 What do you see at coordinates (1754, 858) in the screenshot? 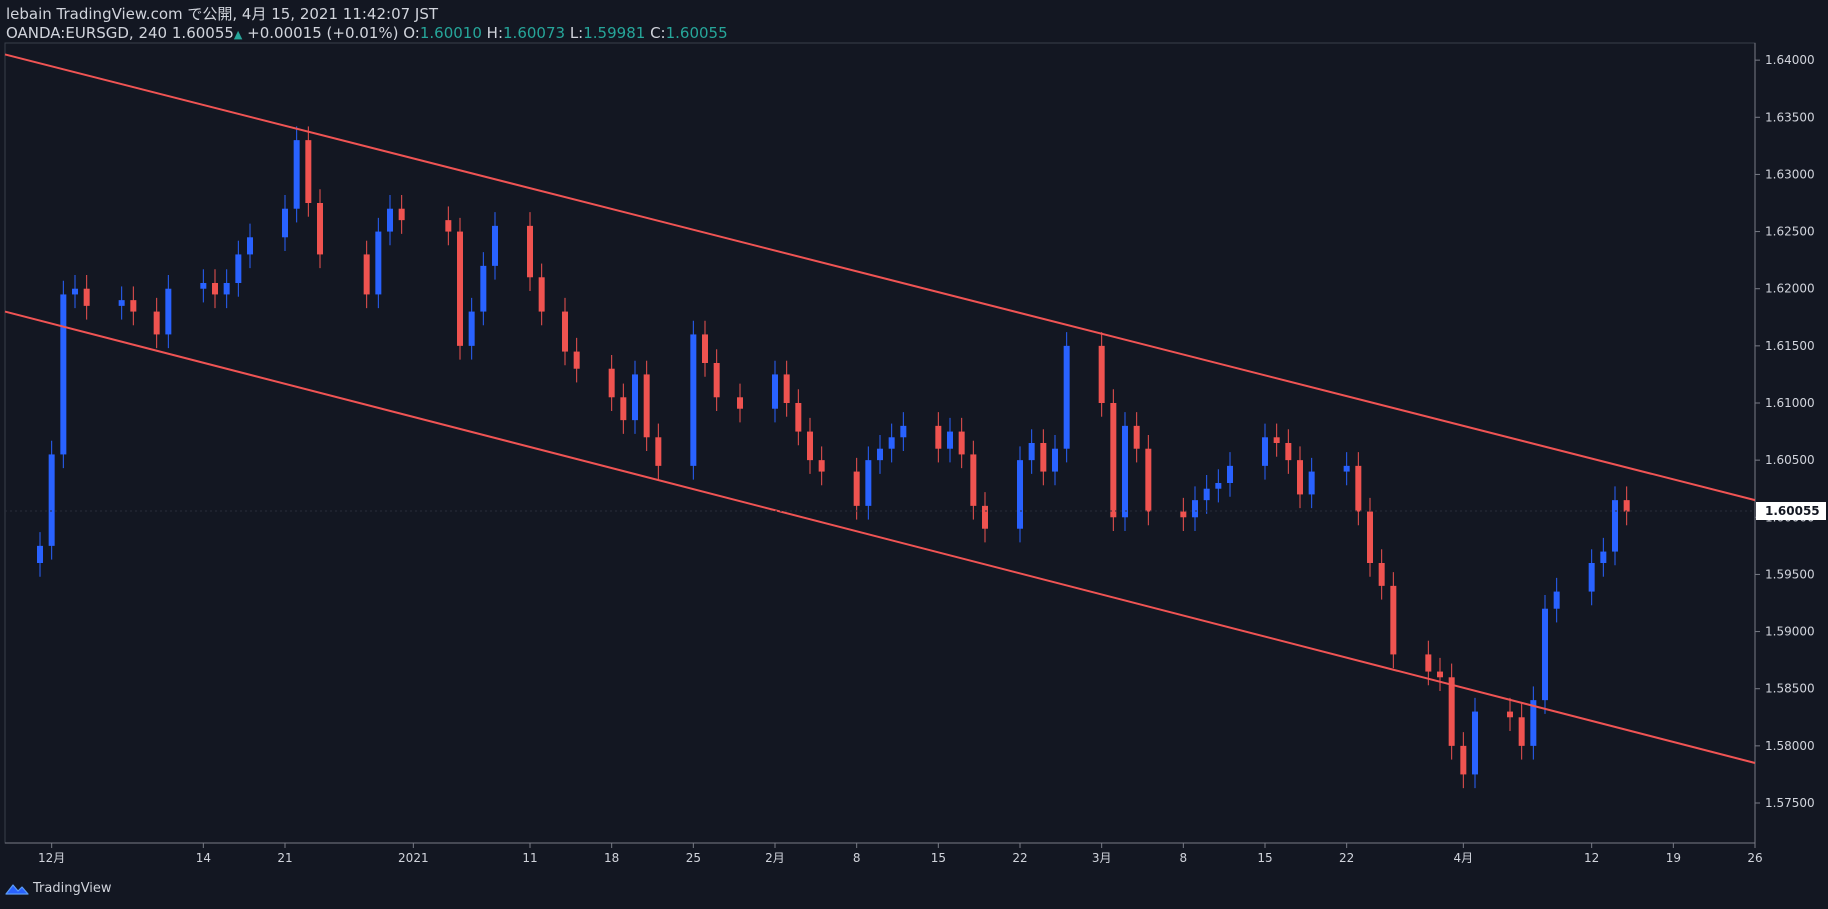
I see `time-tick-label: 26` at bounding box center [1754, 858].